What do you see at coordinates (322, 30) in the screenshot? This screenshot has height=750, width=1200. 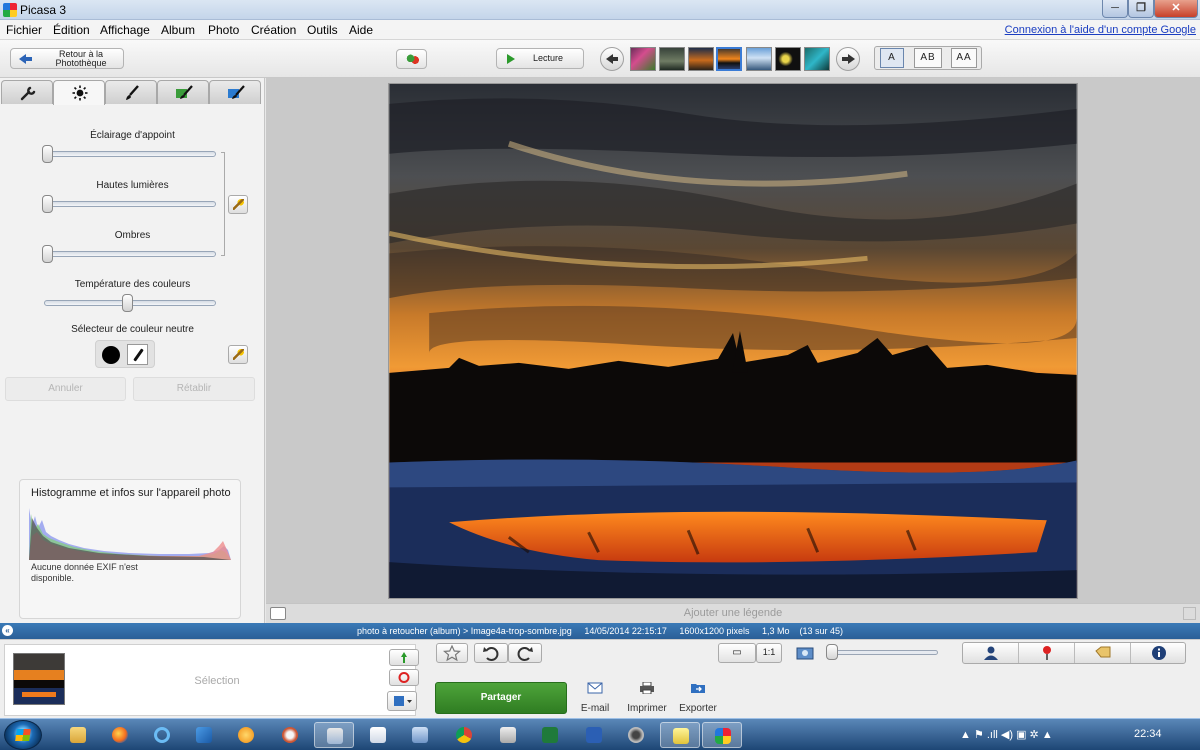 I see `menu-outils: Outils` at bounding box center [322, 30].